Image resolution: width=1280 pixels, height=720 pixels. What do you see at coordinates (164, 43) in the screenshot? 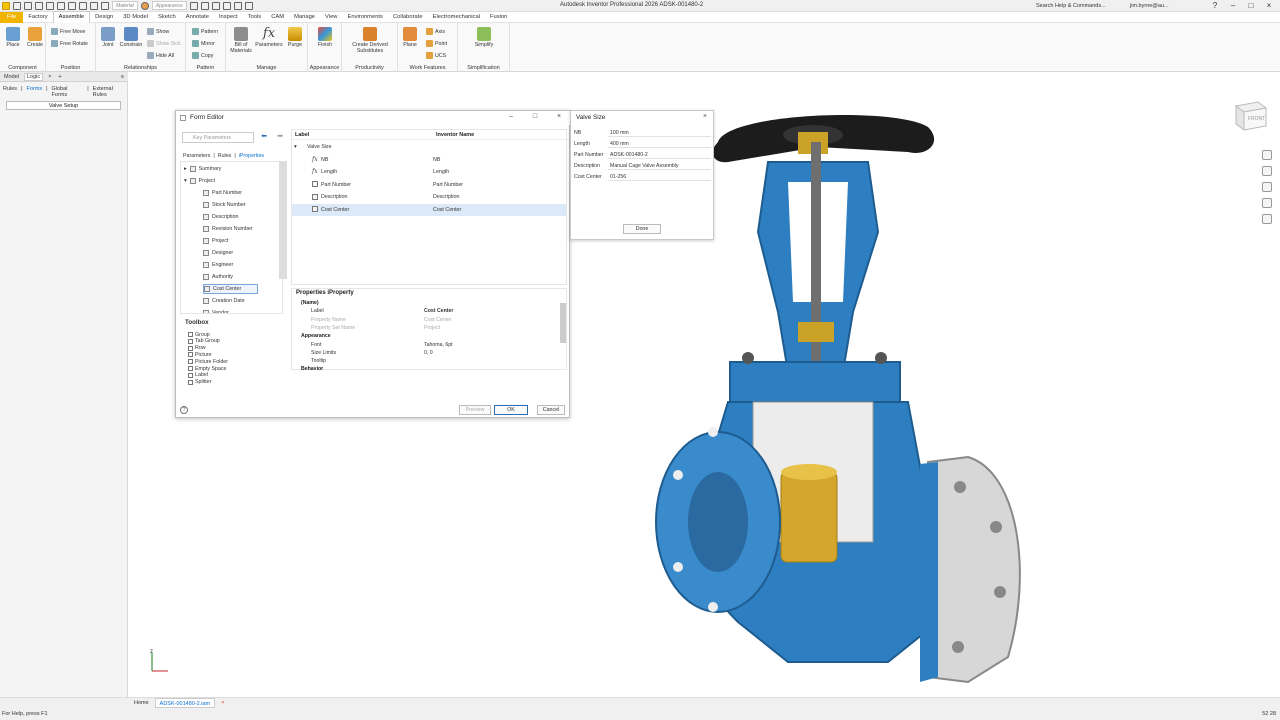
I see `show-sick-button: Show Sick` at bounding box center [164, 43].